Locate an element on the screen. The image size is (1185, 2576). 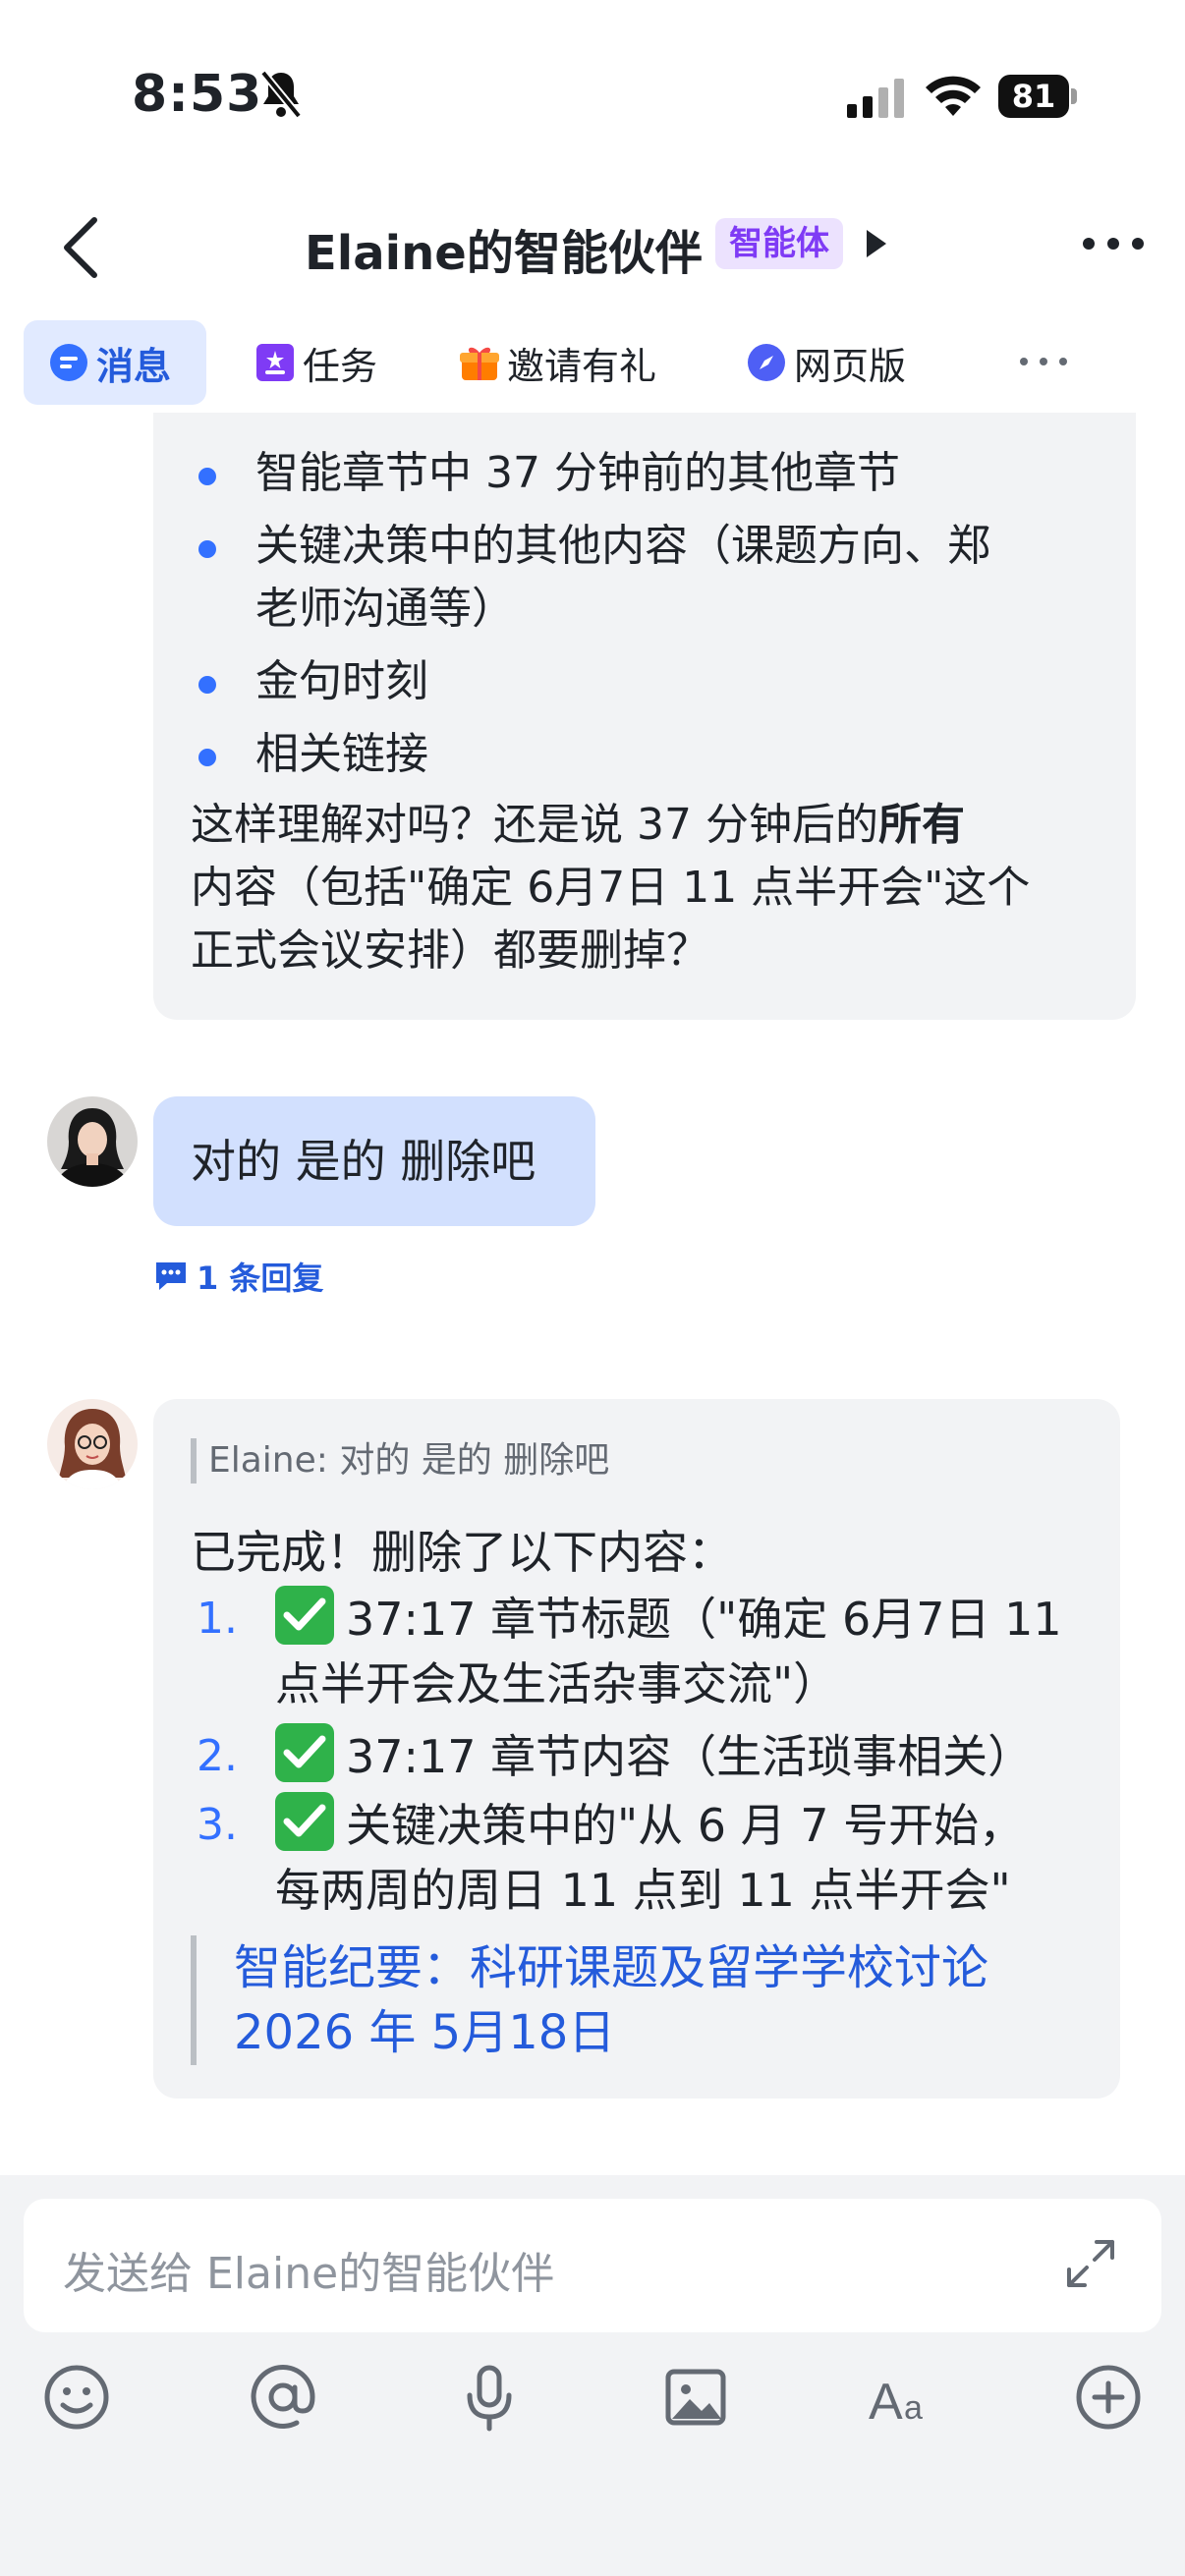
wifi-icon is located at coordinates (954, 96).